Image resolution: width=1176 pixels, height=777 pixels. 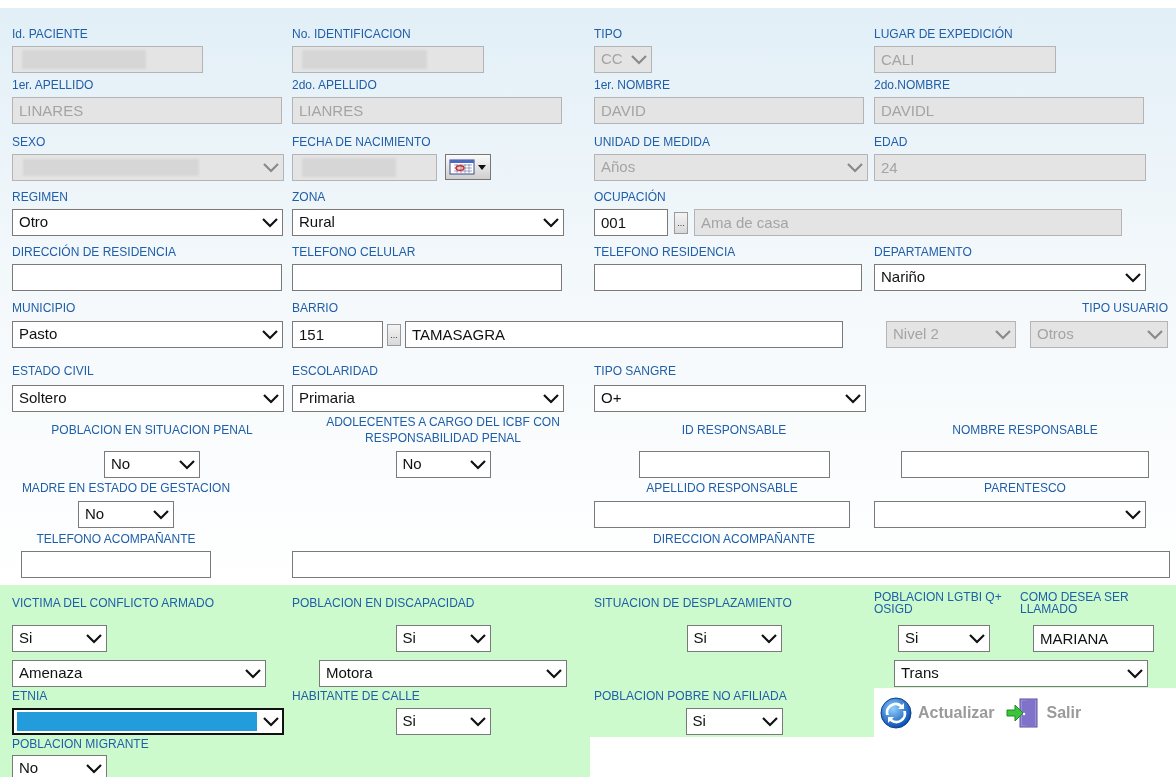 I want to click on dropdown: Pasto, so click(x=147, y=334).